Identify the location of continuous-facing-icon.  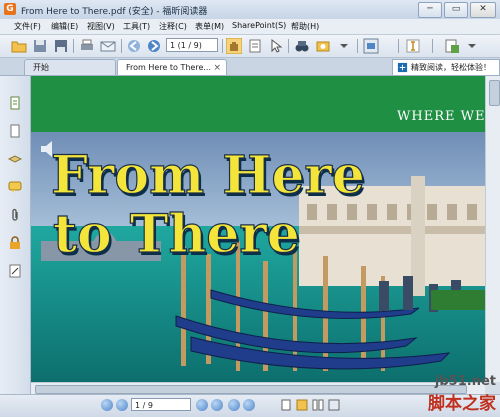
(334, 405).